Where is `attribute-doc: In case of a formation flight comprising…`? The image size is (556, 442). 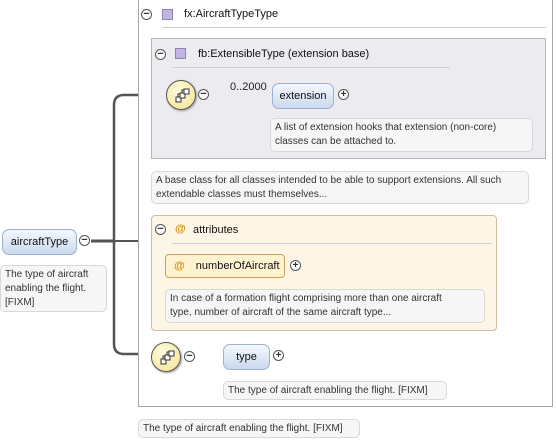
attribute-doc: In case of a formation flight comprising… is located at coordinates (325, 306).